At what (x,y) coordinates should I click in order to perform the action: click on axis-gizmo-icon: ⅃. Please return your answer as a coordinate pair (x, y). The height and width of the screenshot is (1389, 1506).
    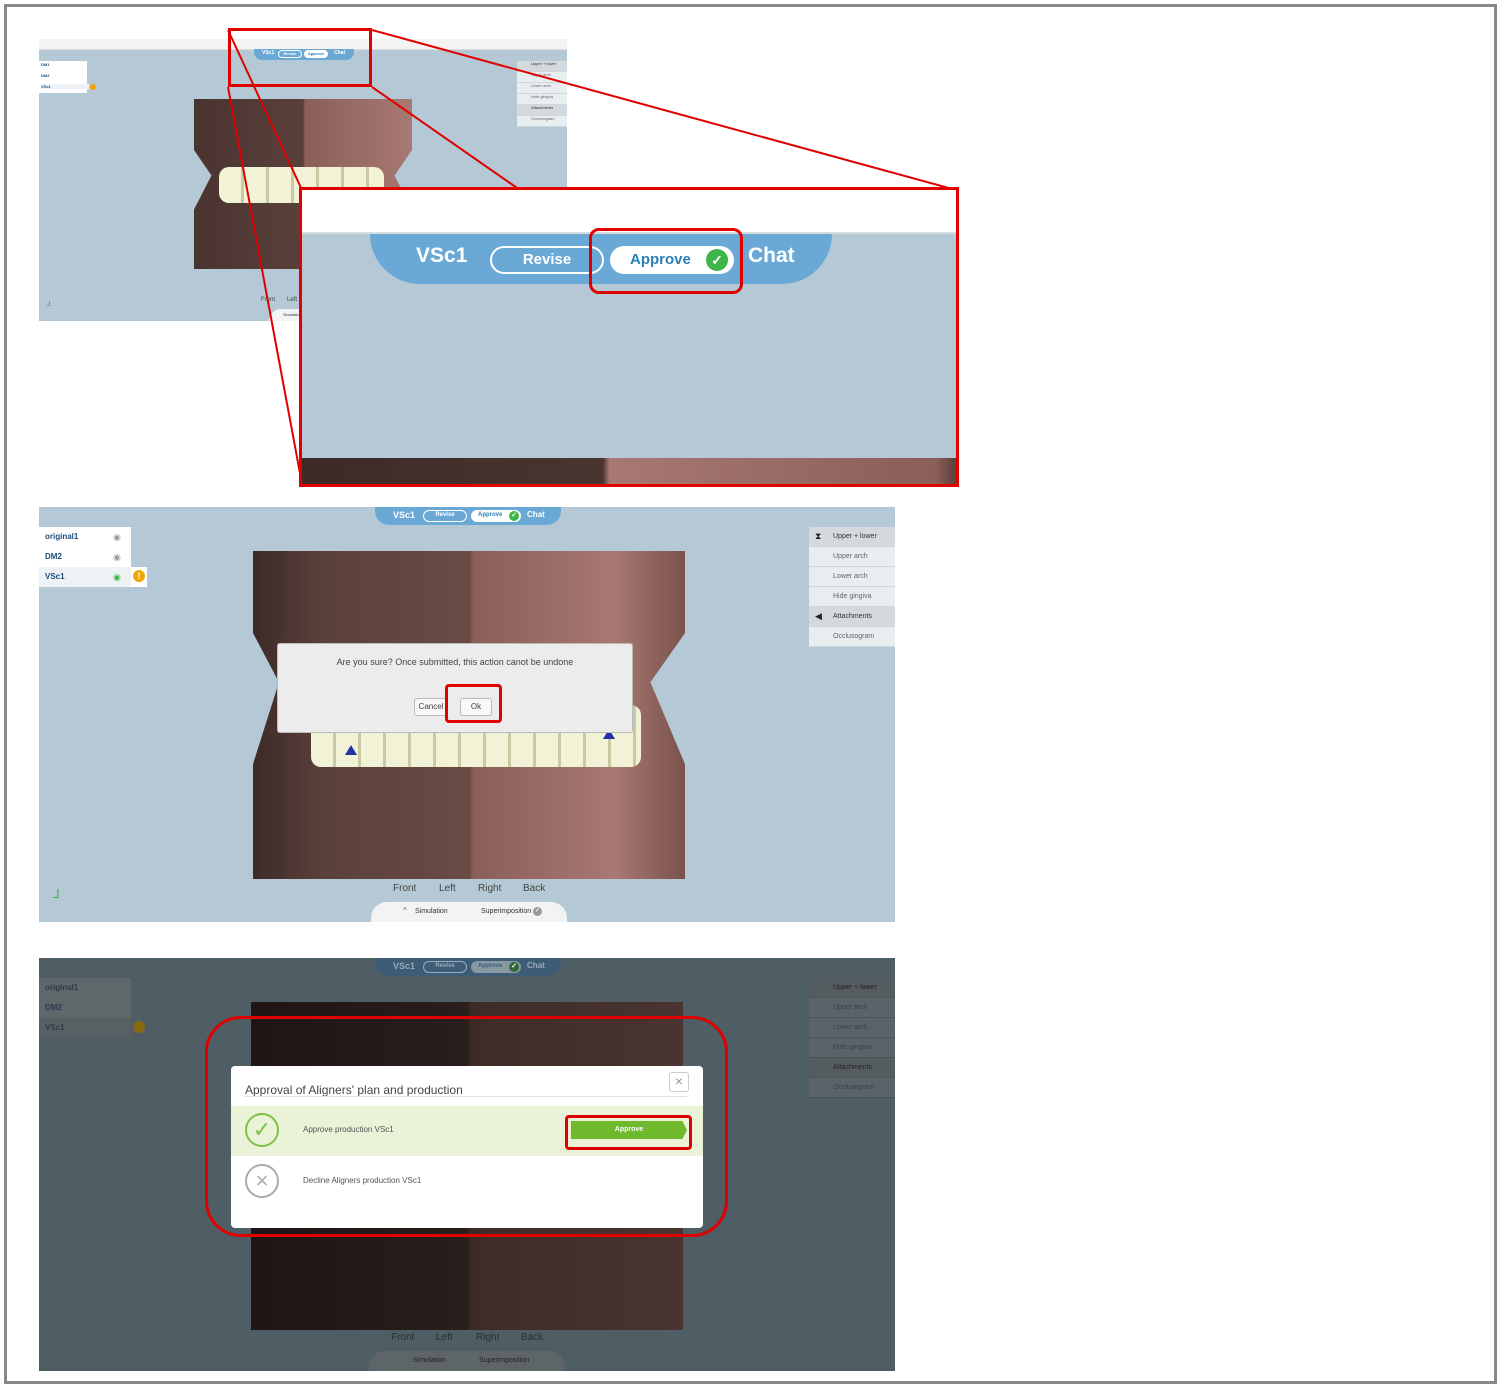
    Looking at the image, I should click on (56, 894).